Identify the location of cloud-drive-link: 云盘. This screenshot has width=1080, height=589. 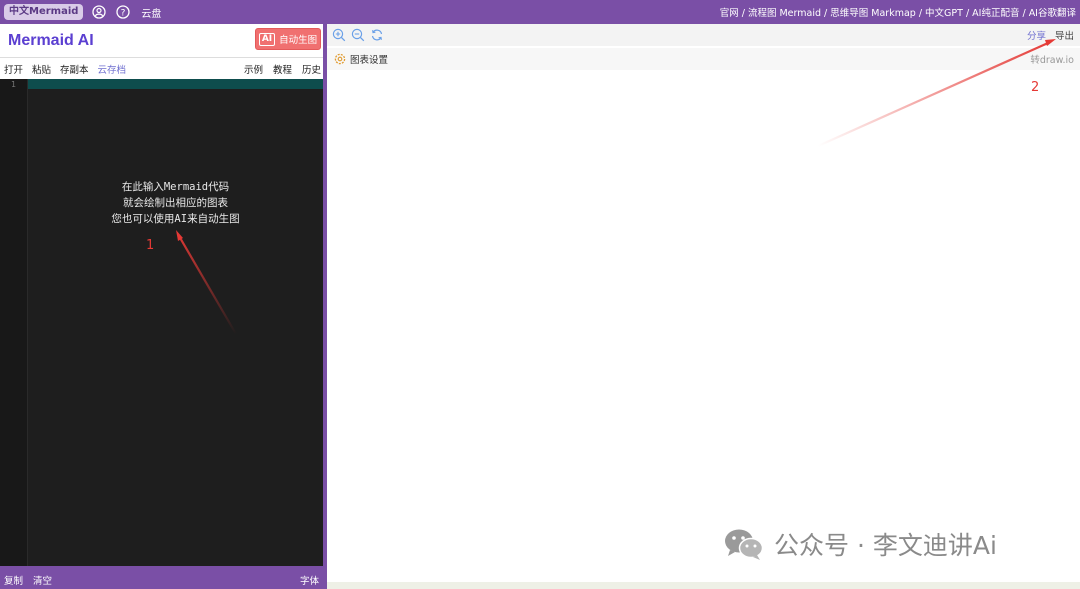
(151, 12).